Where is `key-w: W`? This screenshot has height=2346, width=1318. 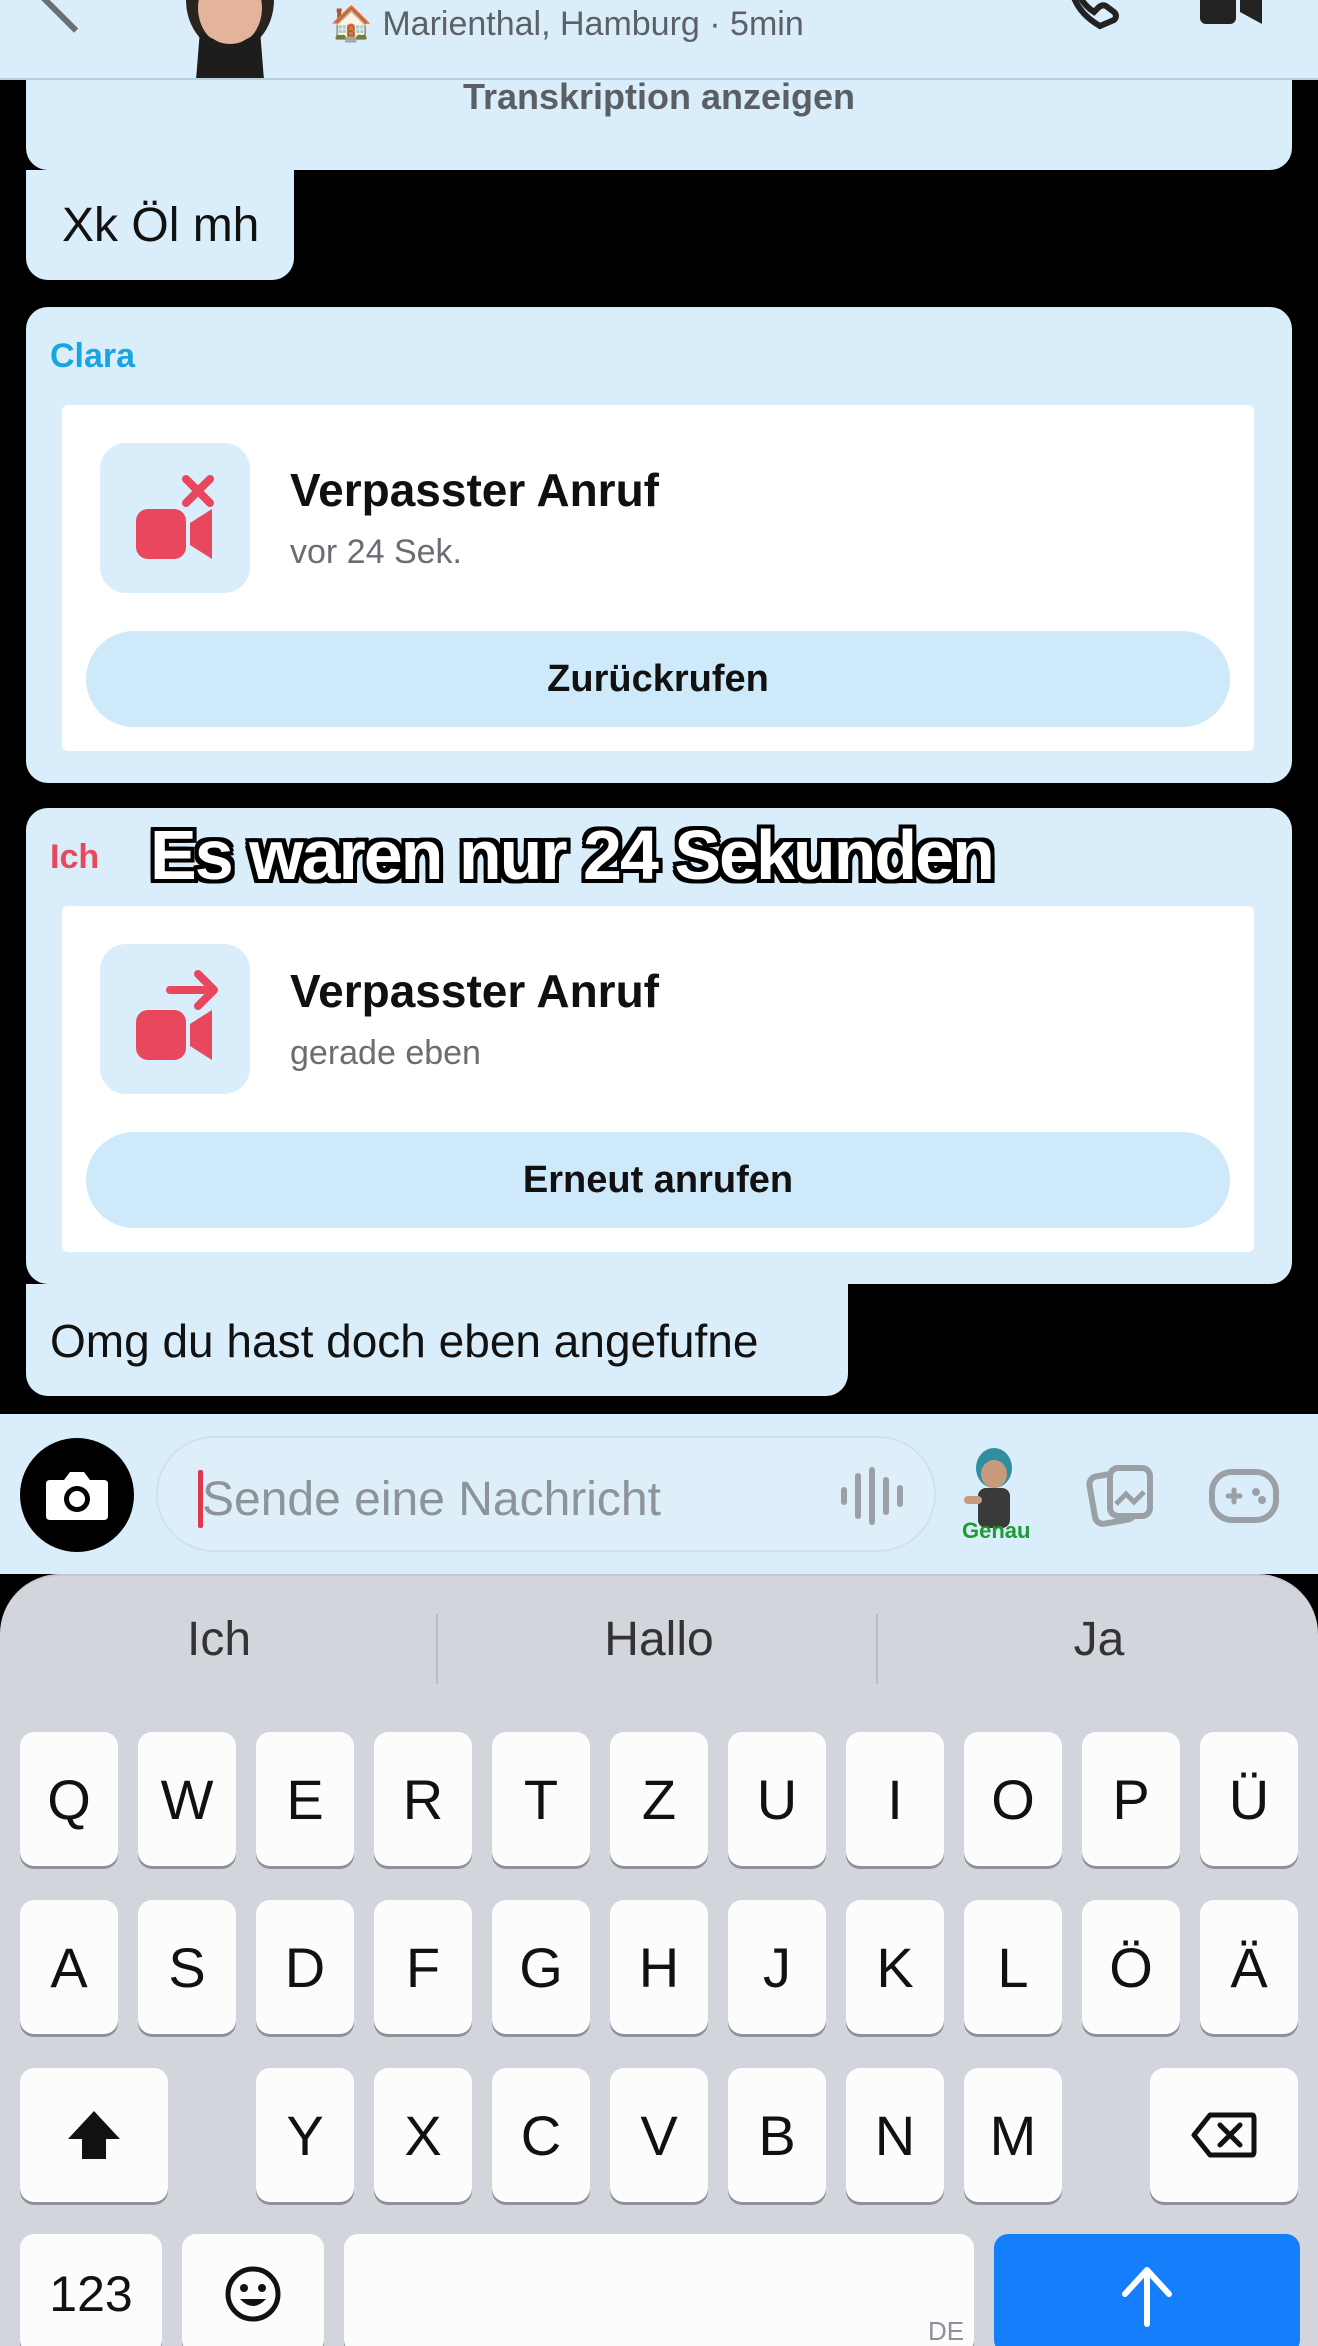 key-w: W is located at coordinates (187, 1799).